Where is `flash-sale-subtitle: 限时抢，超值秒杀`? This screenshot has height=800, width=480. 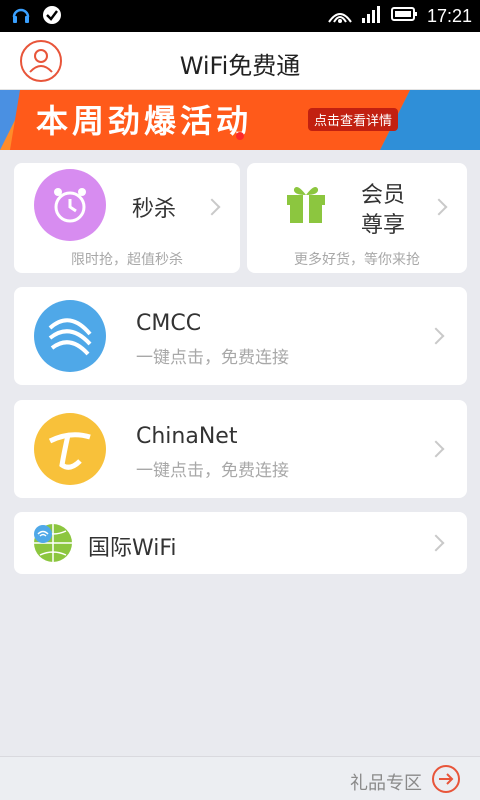
flash-sale-subtitle: 限时抢，超值秒杀 is located at coordinates (127, 260).